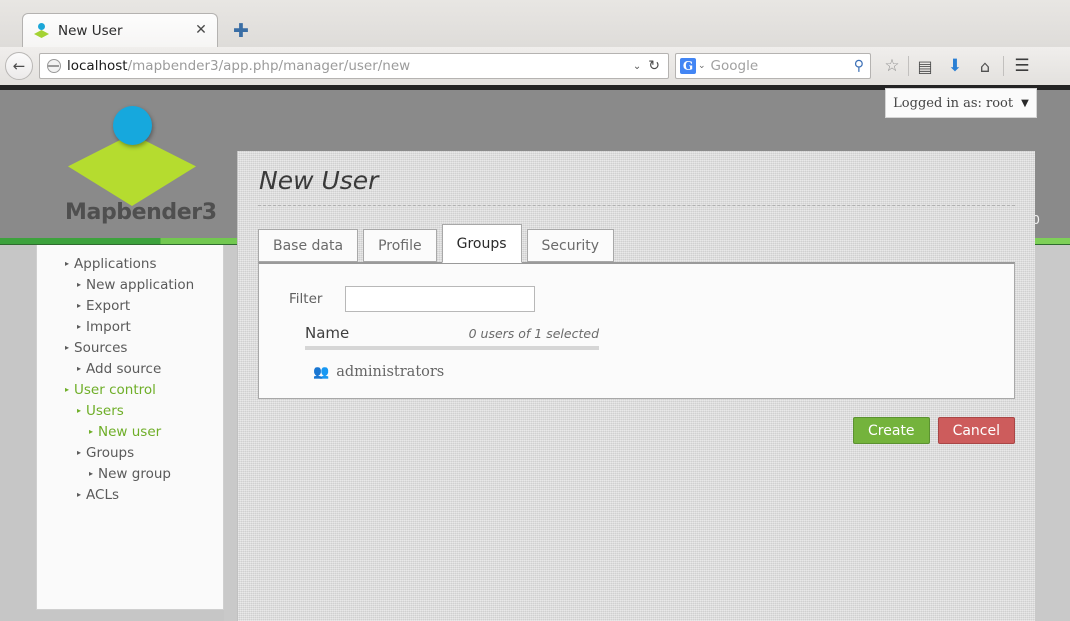 The height and width of the screenshot is (621, 1070). What do you see at coordinates (110, 452) in the screenshot?
I see `sidebar-item-label: Groups` at bounding box center [110, 452].